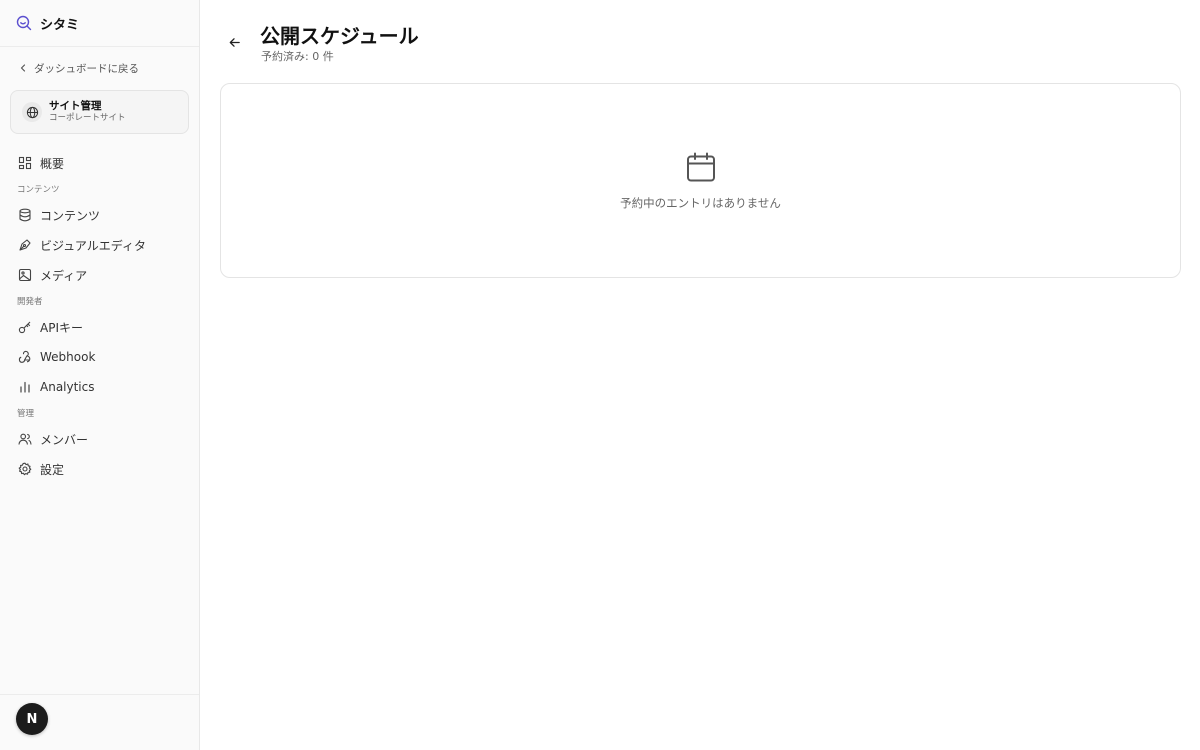  What do you see at coordinates (99, 722) in the screenshot?
I see `sidebar-footer: N` at bounding box center [99, 722].